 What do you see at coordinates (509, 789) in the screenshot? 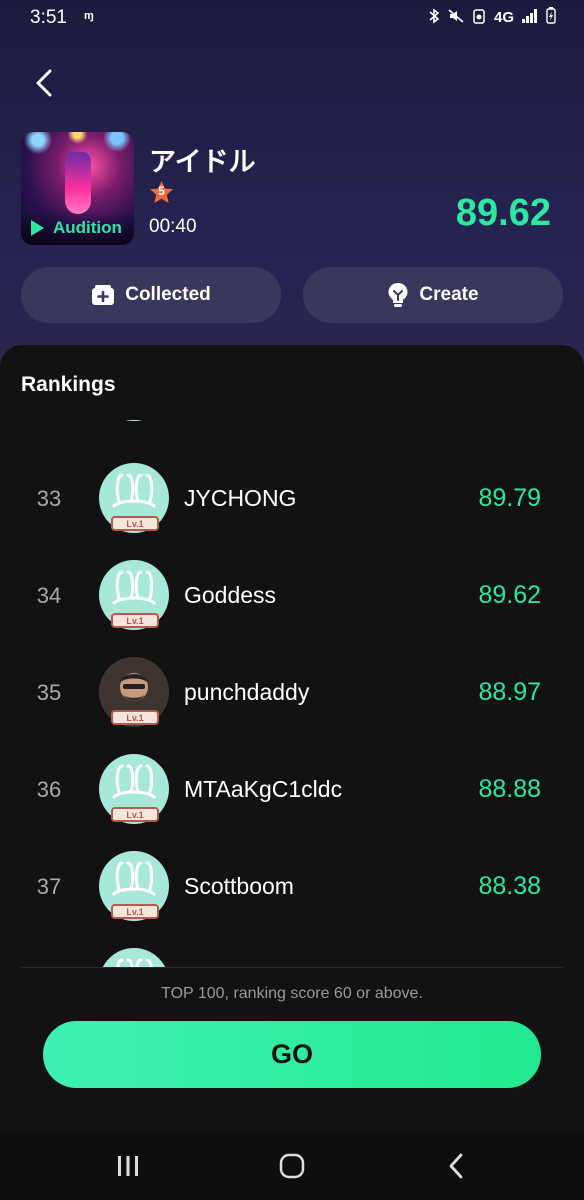
I see `player-score: 88.88` at bounding box center [509, 789].